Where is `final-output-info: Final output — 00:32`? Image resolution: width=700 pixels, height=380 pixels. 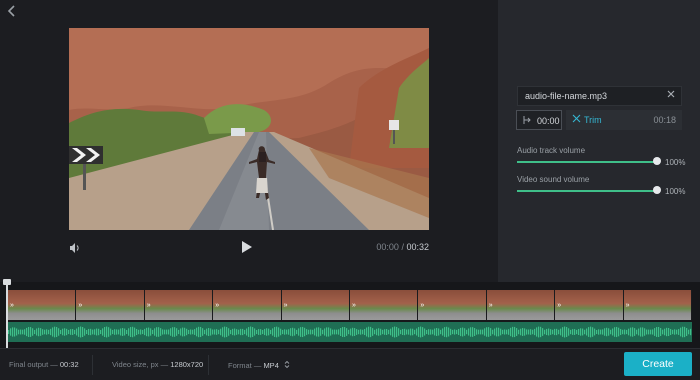 final-output-info: Final output — 00:32 is located at coordinates (44, 364).